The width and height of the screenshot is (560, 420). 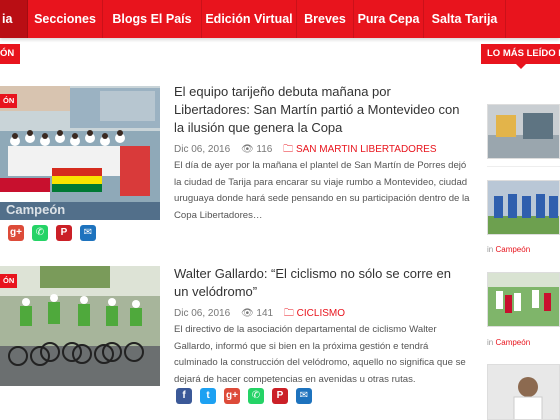 What do you see at coordinates (202, 149) in the screenshot?
I see `article-1-date: Dic 06, 2016` at bounding box center [202, 149].